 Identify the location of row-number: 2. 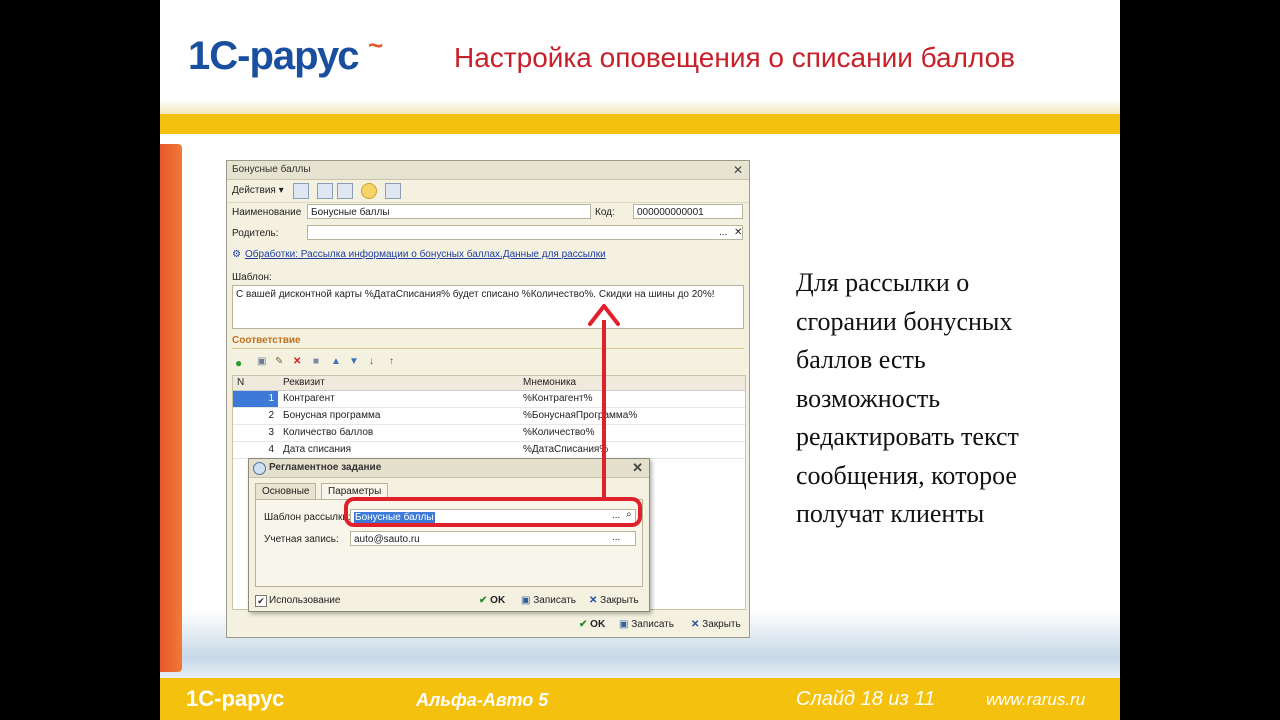
(271, 415).